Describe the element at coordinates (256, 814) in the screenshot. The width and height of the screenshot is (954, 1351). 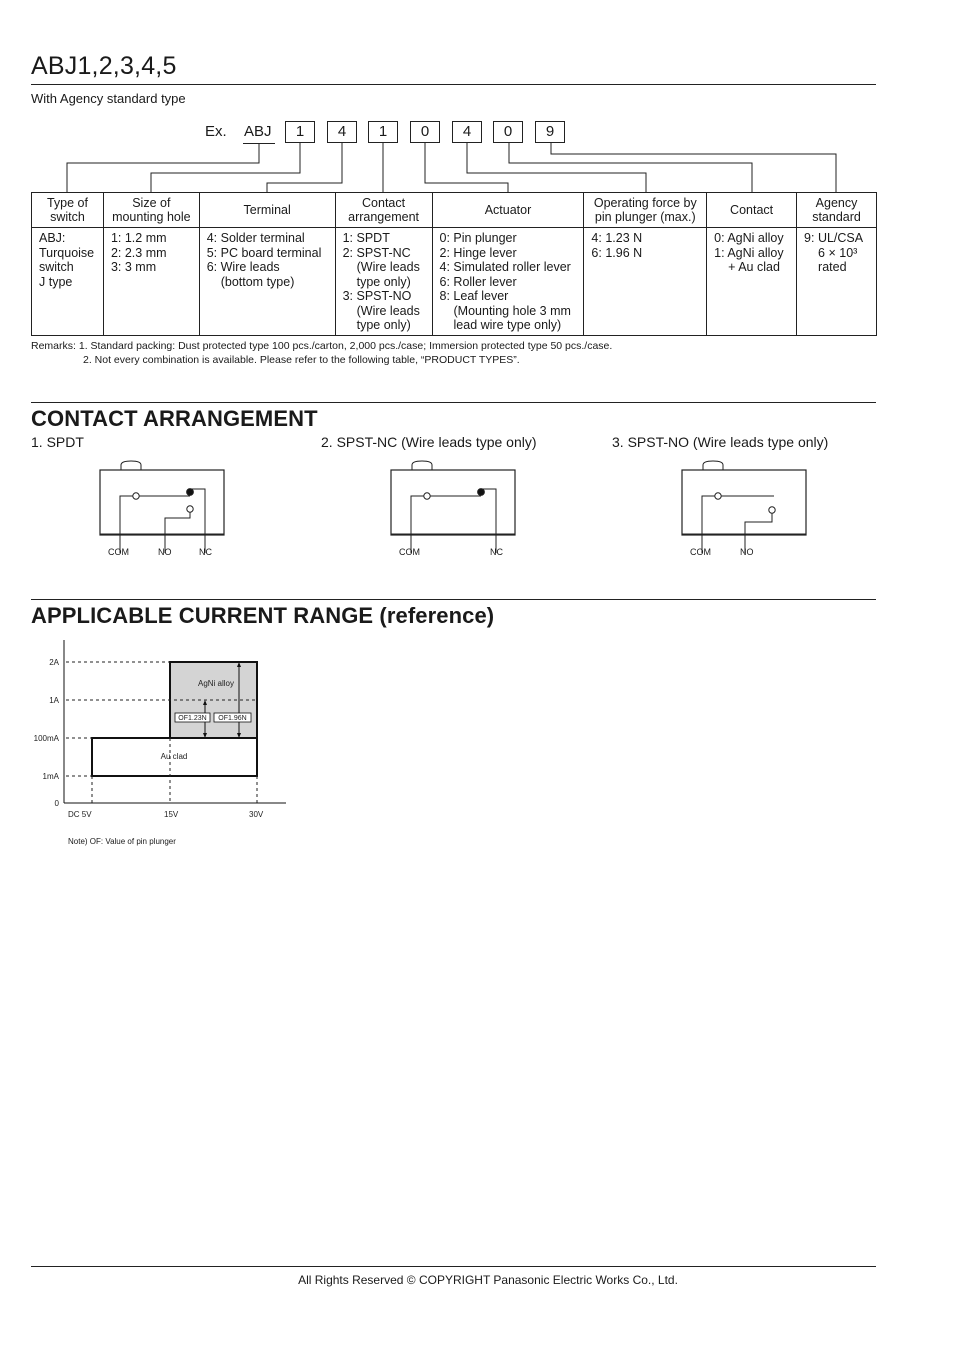
I see `x-tick-label-dc: 30V` at that location.